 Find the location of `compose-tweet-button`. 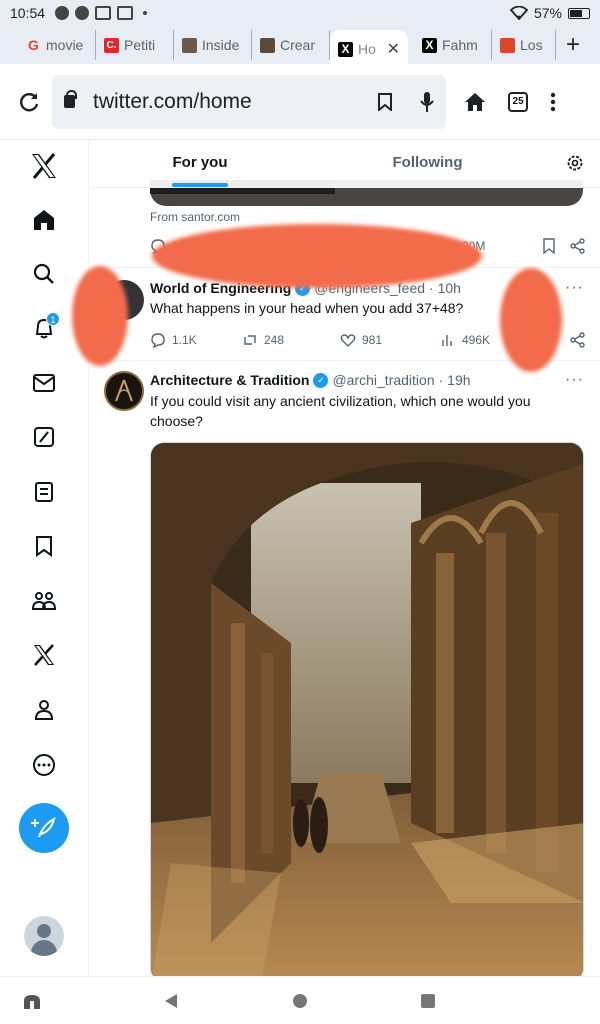

compose-tweet-button is located at coordinates (44, 828).